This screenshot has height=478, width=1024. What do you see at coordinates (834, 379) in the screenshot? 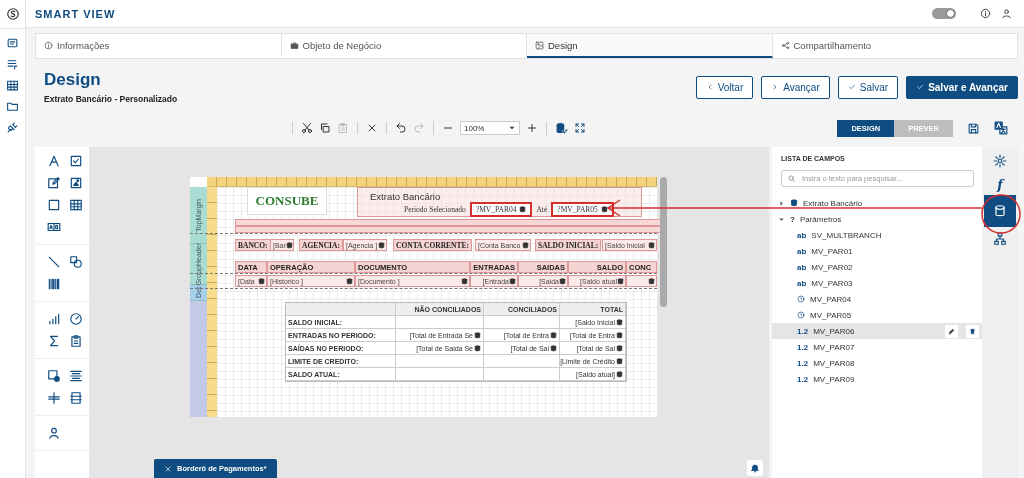
I see `tree-label: MV_PAR09` at bounding box center [834, 379].